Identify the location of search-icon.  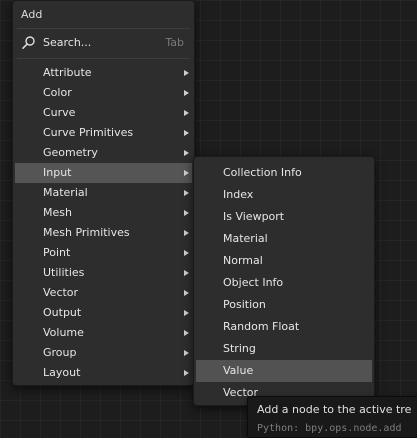
(28, 42).